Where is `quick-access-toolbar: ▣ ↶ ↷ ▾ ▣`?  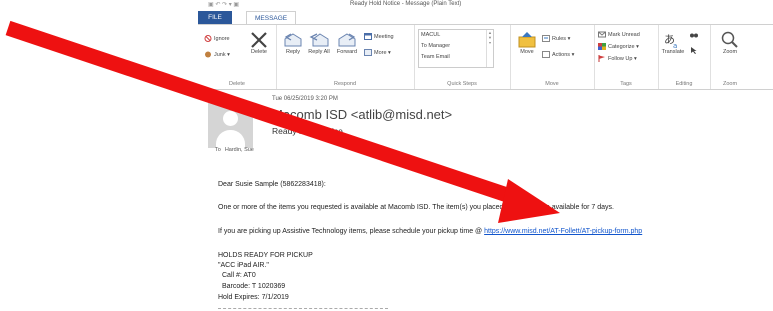 quick-access-toolbar: ▣ ↶ ↷ ▾ ▣ is located at coordinates (223, 4).